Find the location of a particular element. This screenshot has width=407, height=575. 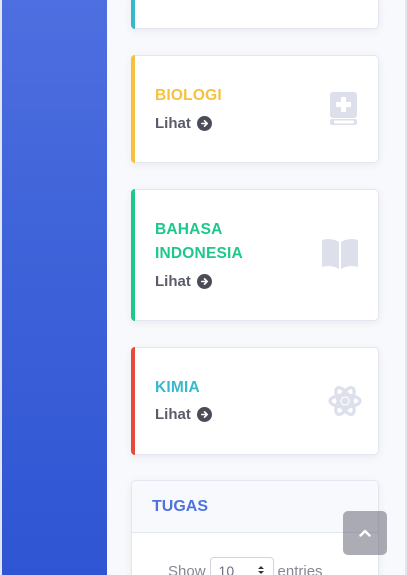

card-previous is located at coordinates (255, 14).